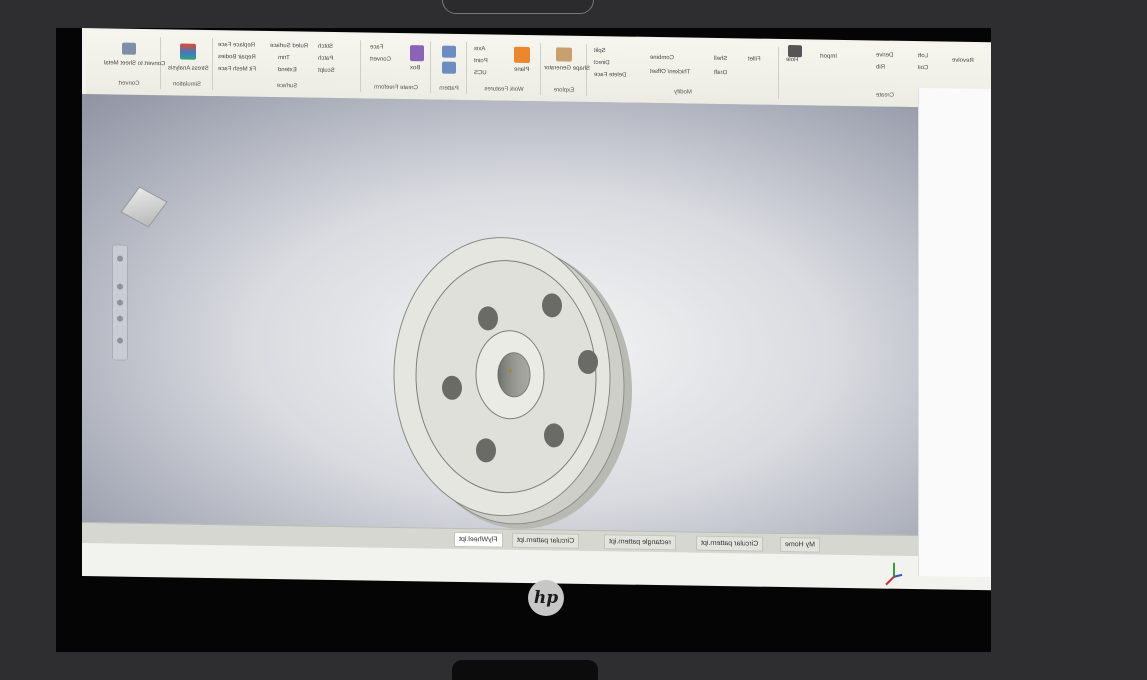  Describe the element at coordinates (479, 49) in the screenshot. I see `axis-label: Axis` at that location.